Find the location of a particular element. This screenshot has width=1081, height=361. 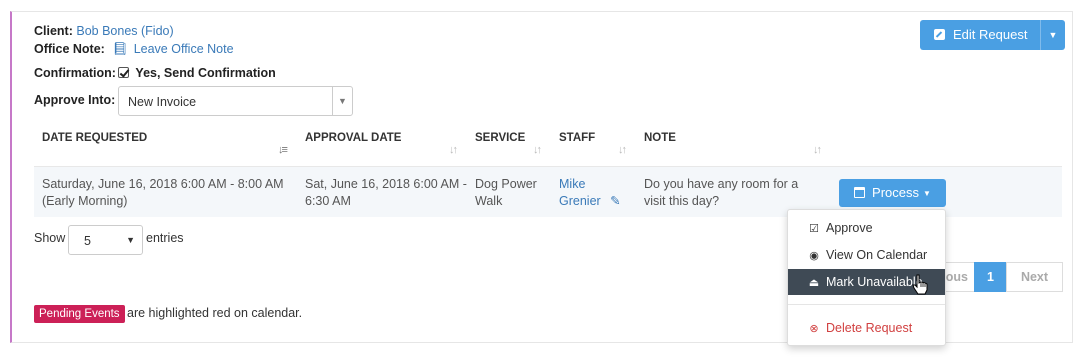

office-note-row: Office Note: 📘︎ Leave Office Note is located at coordinates (134, 49).